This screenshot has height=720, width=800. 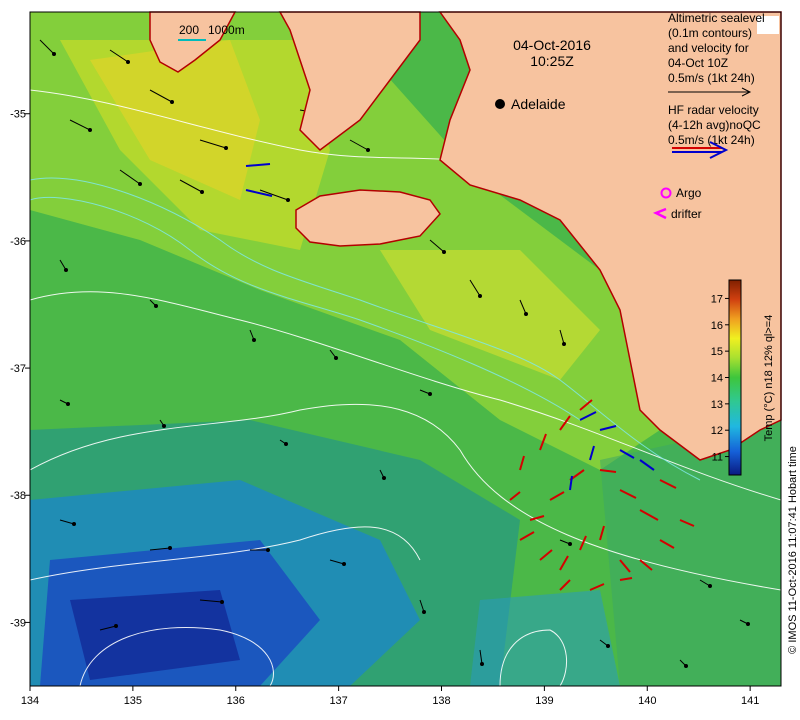 I want to click on credit-text: © IMOS 11-Oct-2016 11:07:41 Hobart time, so click(x=793, y=550).